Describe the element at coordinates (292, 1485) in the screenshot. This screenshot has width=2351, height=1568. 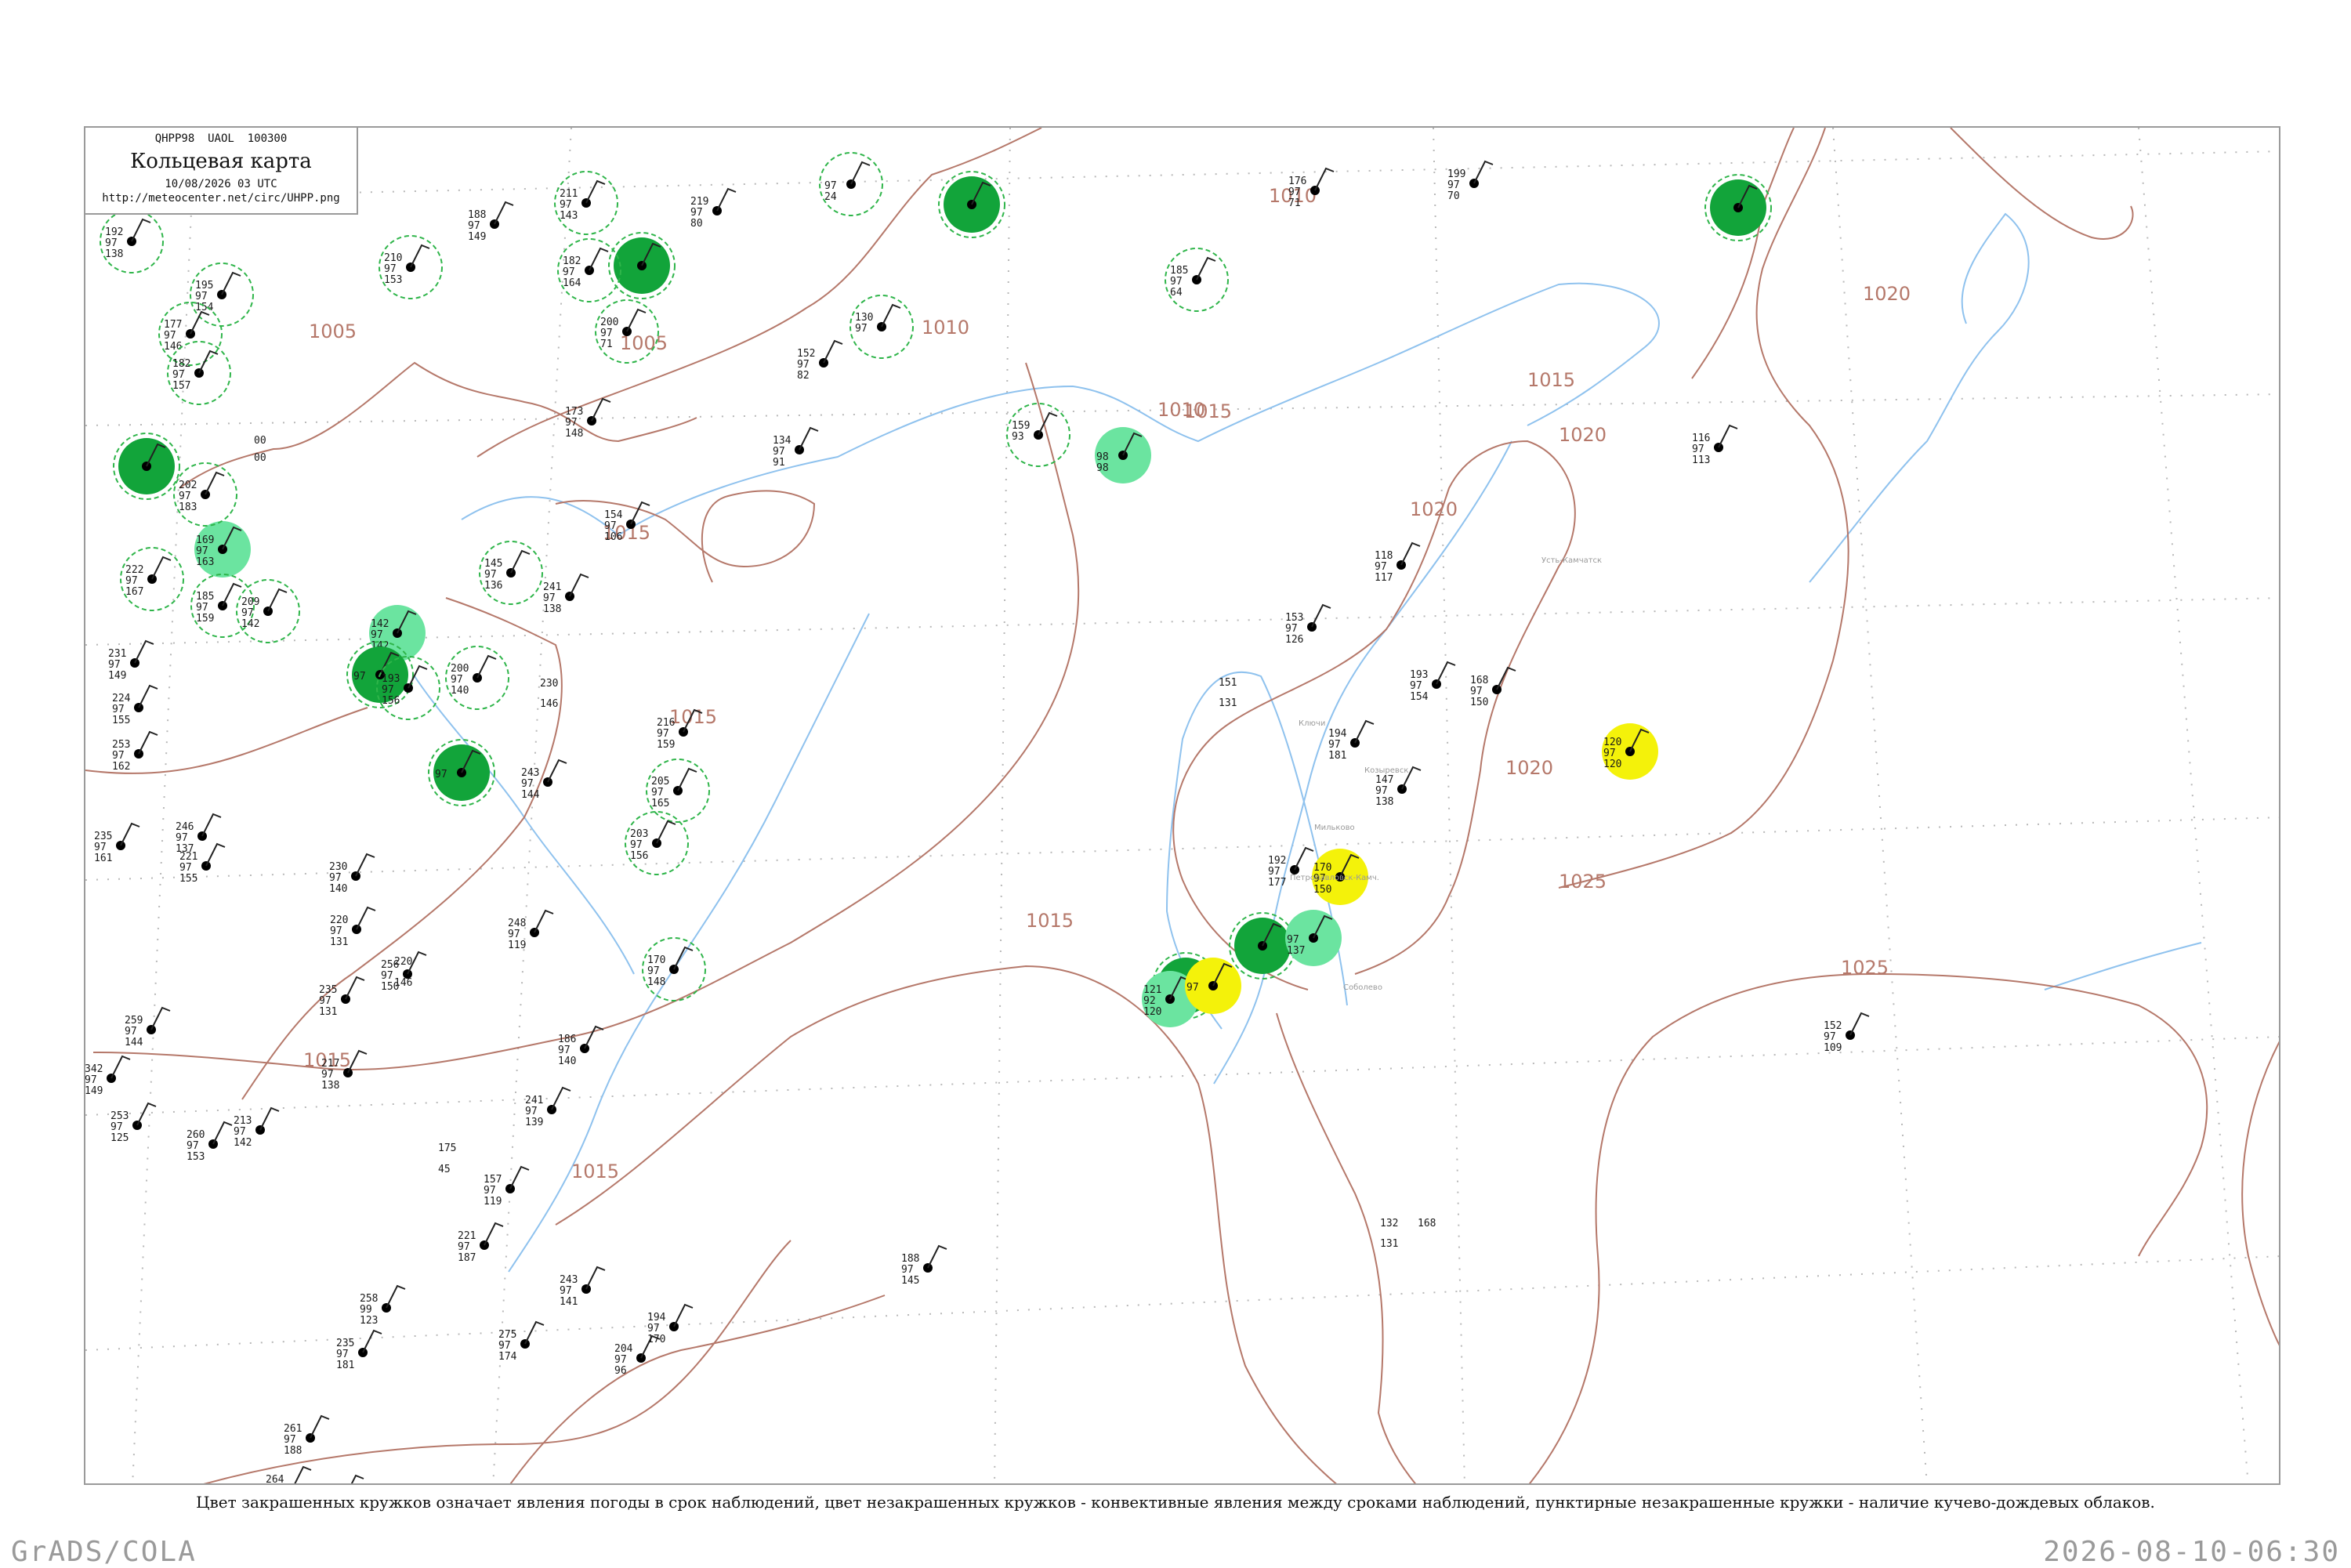
I see `station-dot` at that location.